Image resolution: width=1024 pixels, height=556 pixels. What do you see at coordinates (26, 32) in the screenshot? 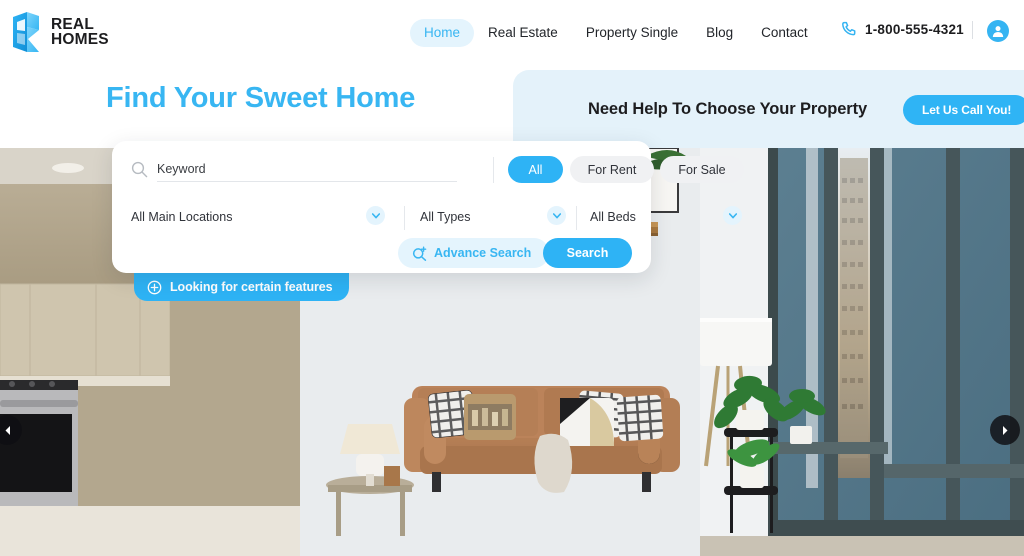
I see `real-homes-r-logo-icon` at bounding box center [26, 32].